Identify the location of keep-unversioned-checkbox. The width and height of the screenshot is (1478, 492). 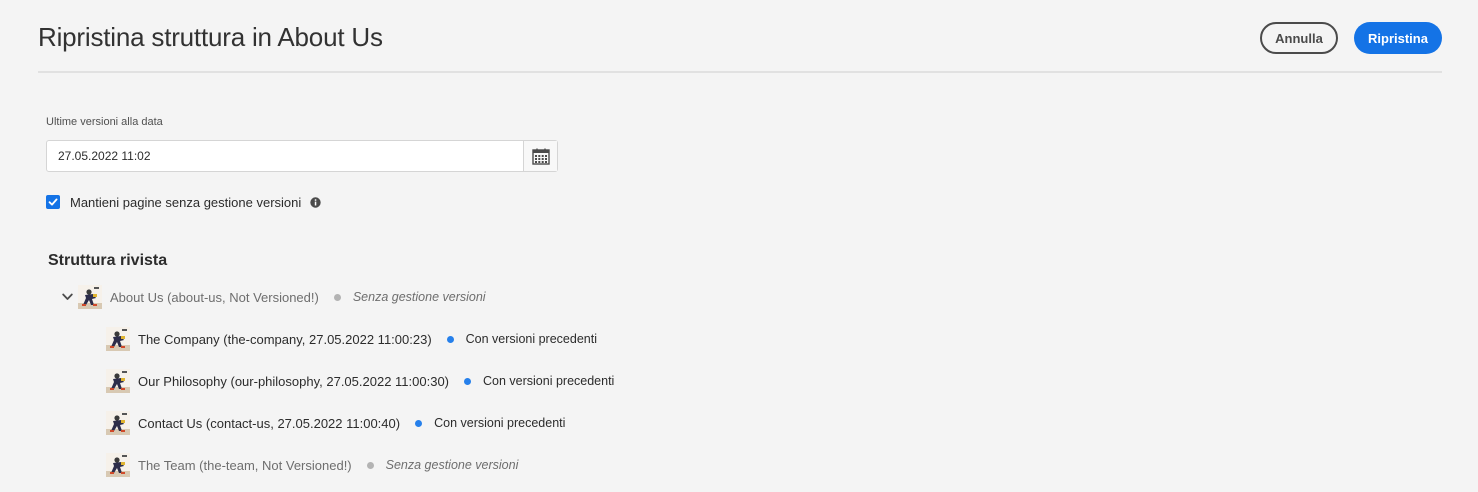
(53, 202).